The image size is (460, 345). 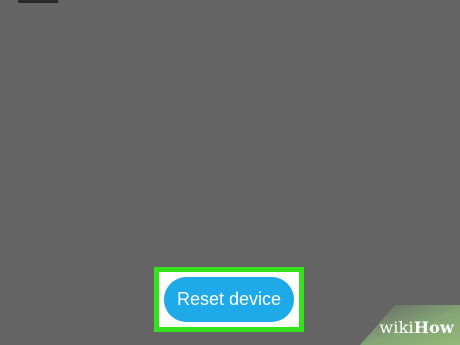 What do you see at coordinates (396, 327) in the screenshot?
I see `watermark-wiki: wiki` at bounding box center [396, 327].